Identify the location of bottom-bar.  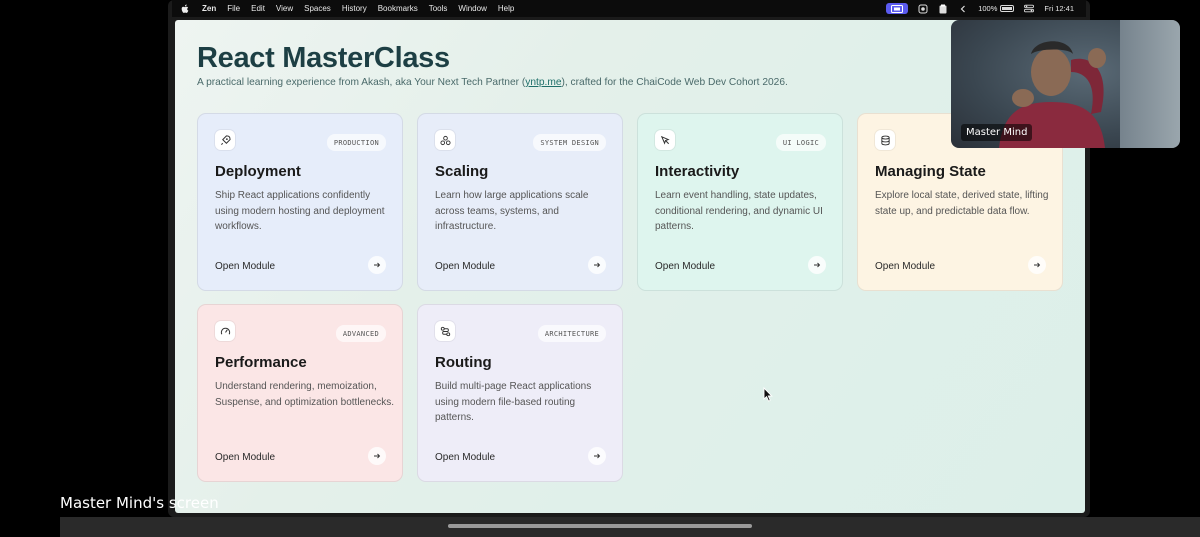
(630, 527).